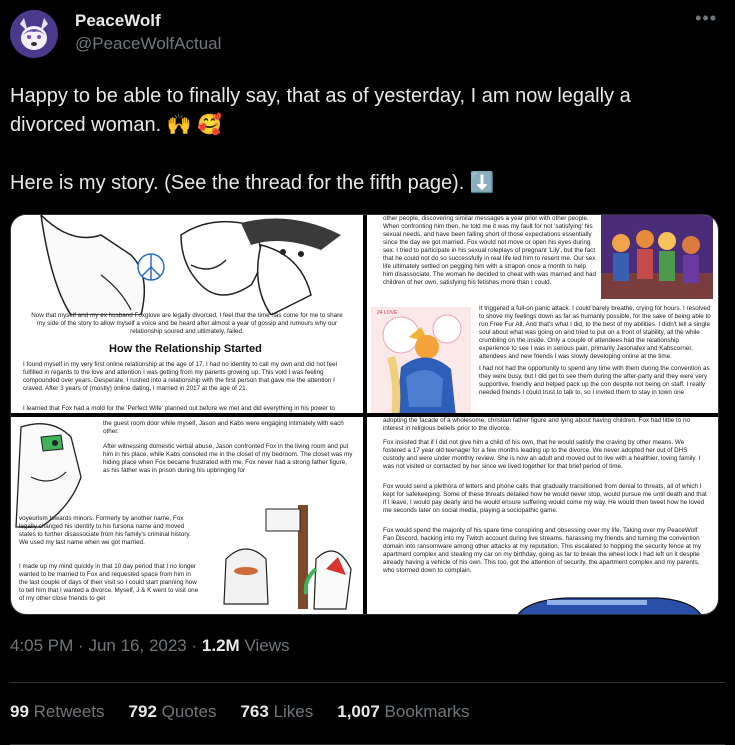  I want to click on avatar, so click(34, 34).